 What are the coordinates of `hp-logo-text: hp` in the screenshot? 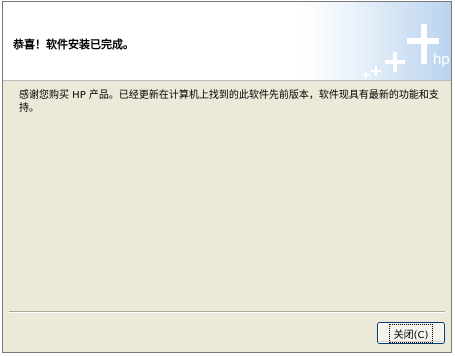 It's located at (441, 59).